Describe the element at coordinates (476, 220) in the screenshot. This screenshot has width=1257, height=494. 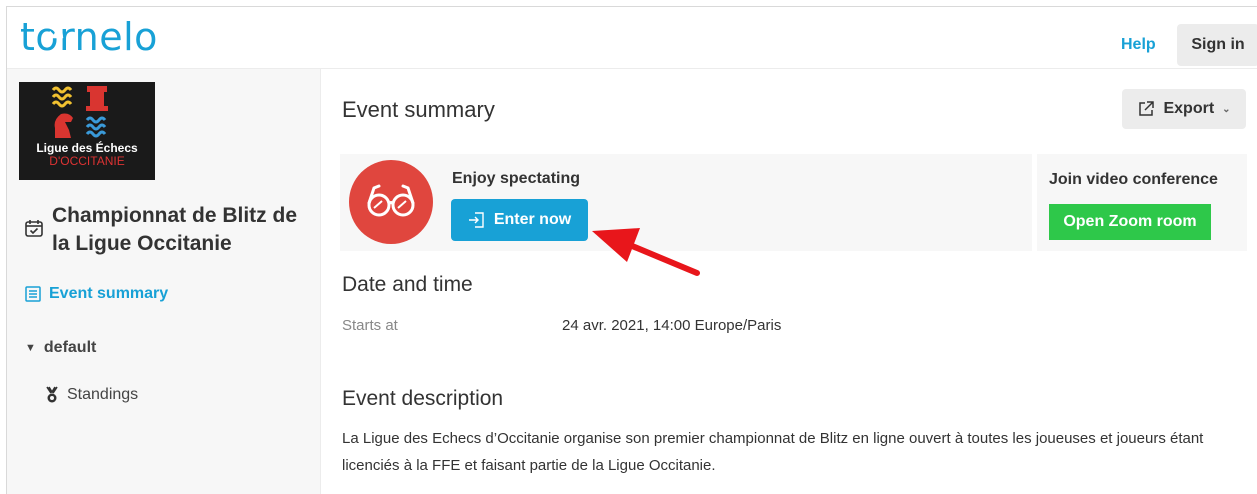
I see `enter-icon` at that location.